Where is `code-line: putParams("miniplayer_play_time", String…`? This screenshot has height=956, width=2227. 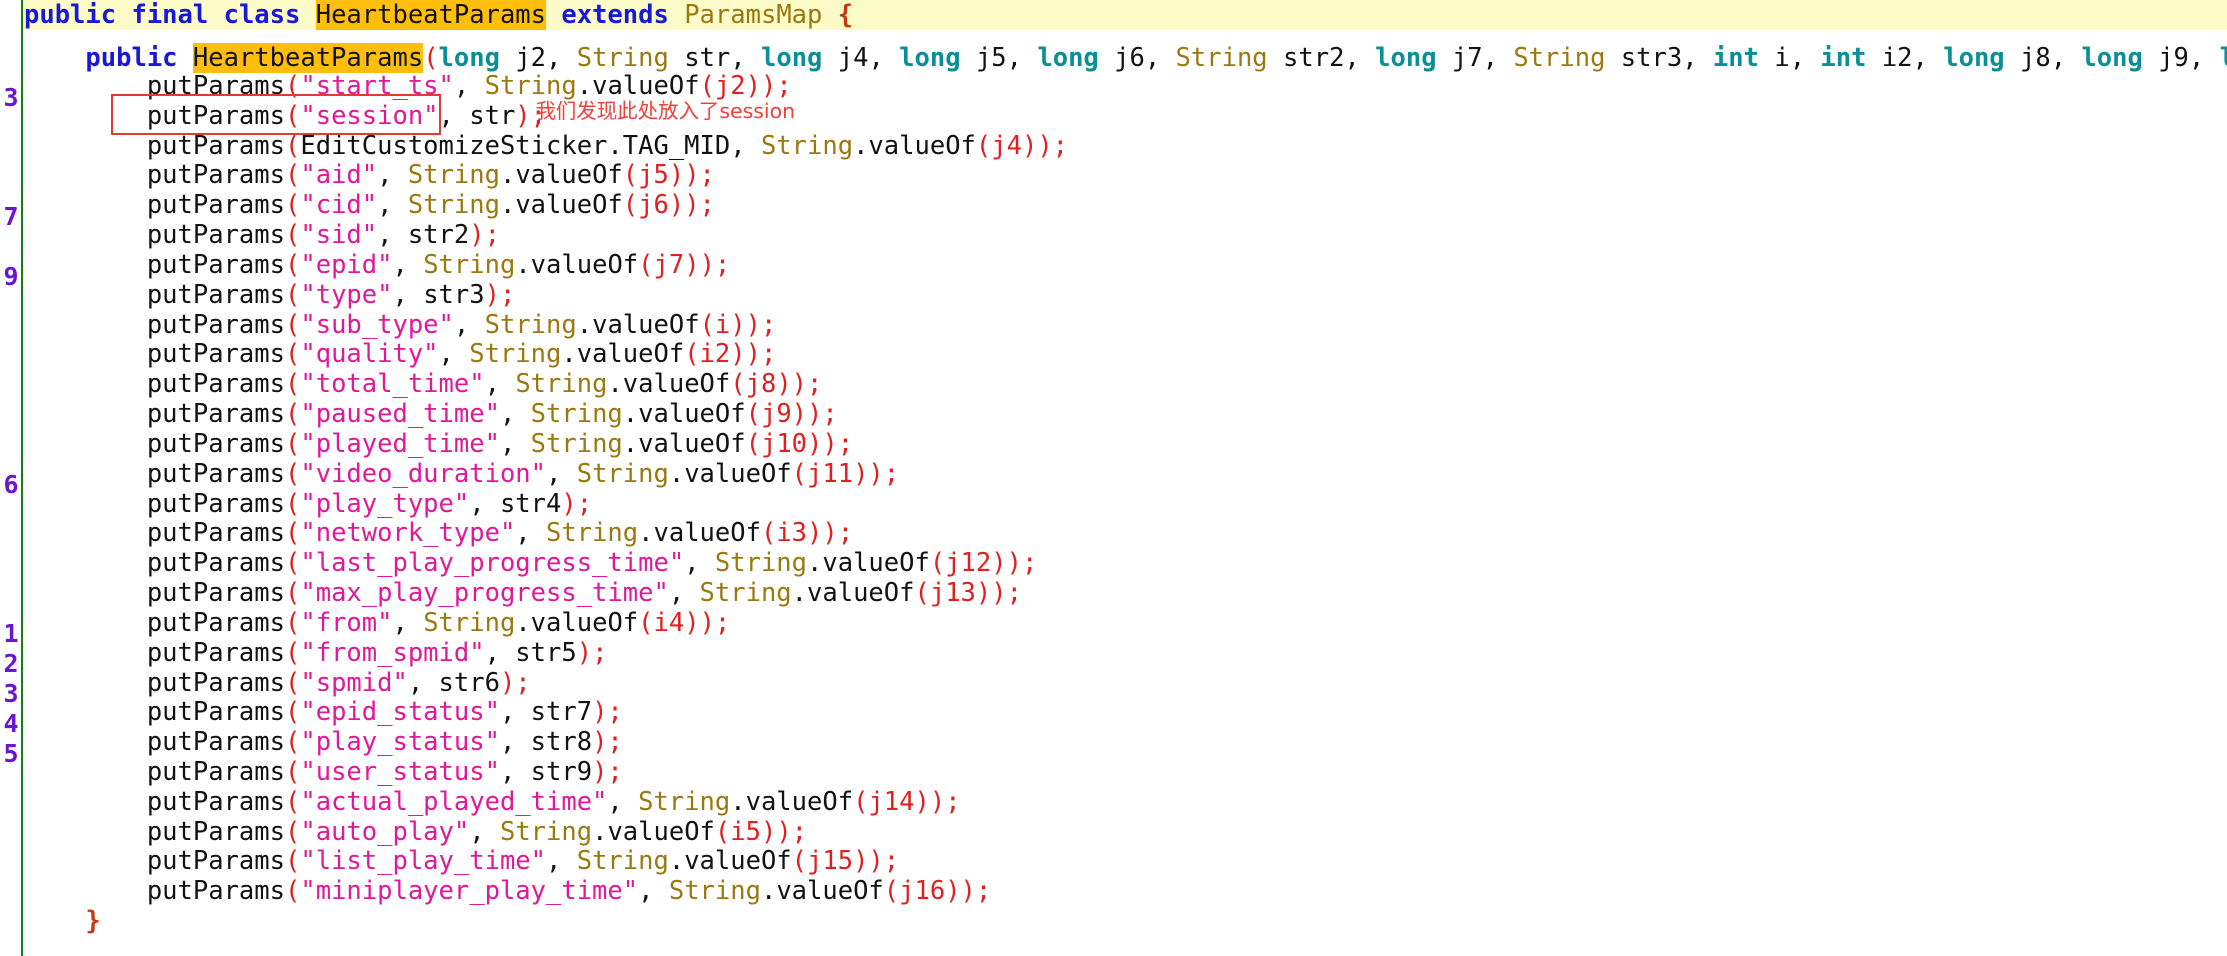
code-line: putParams("miniplayer_play_time", String… is located at coordinates (1125, 891).